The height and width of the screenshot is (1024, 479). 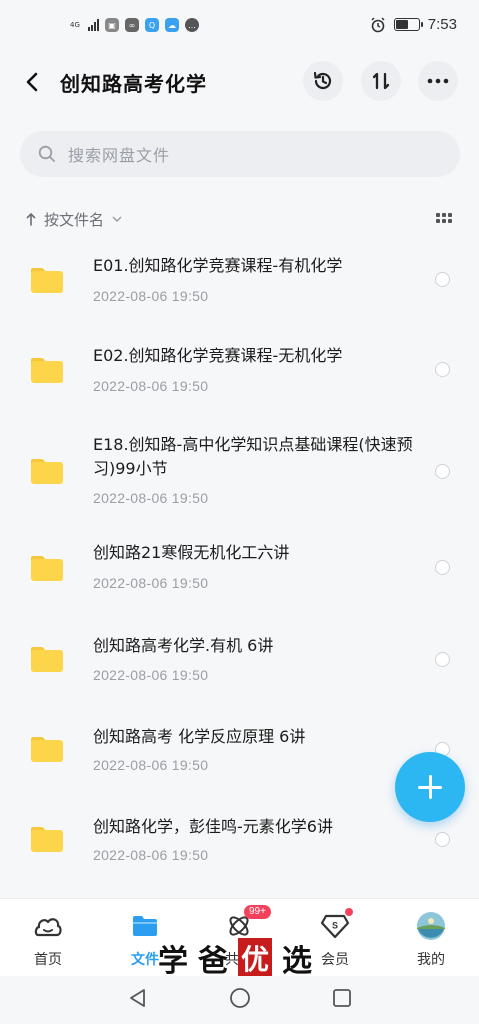 I want to click on nav-label: 文件, so click(x=145, y=960).